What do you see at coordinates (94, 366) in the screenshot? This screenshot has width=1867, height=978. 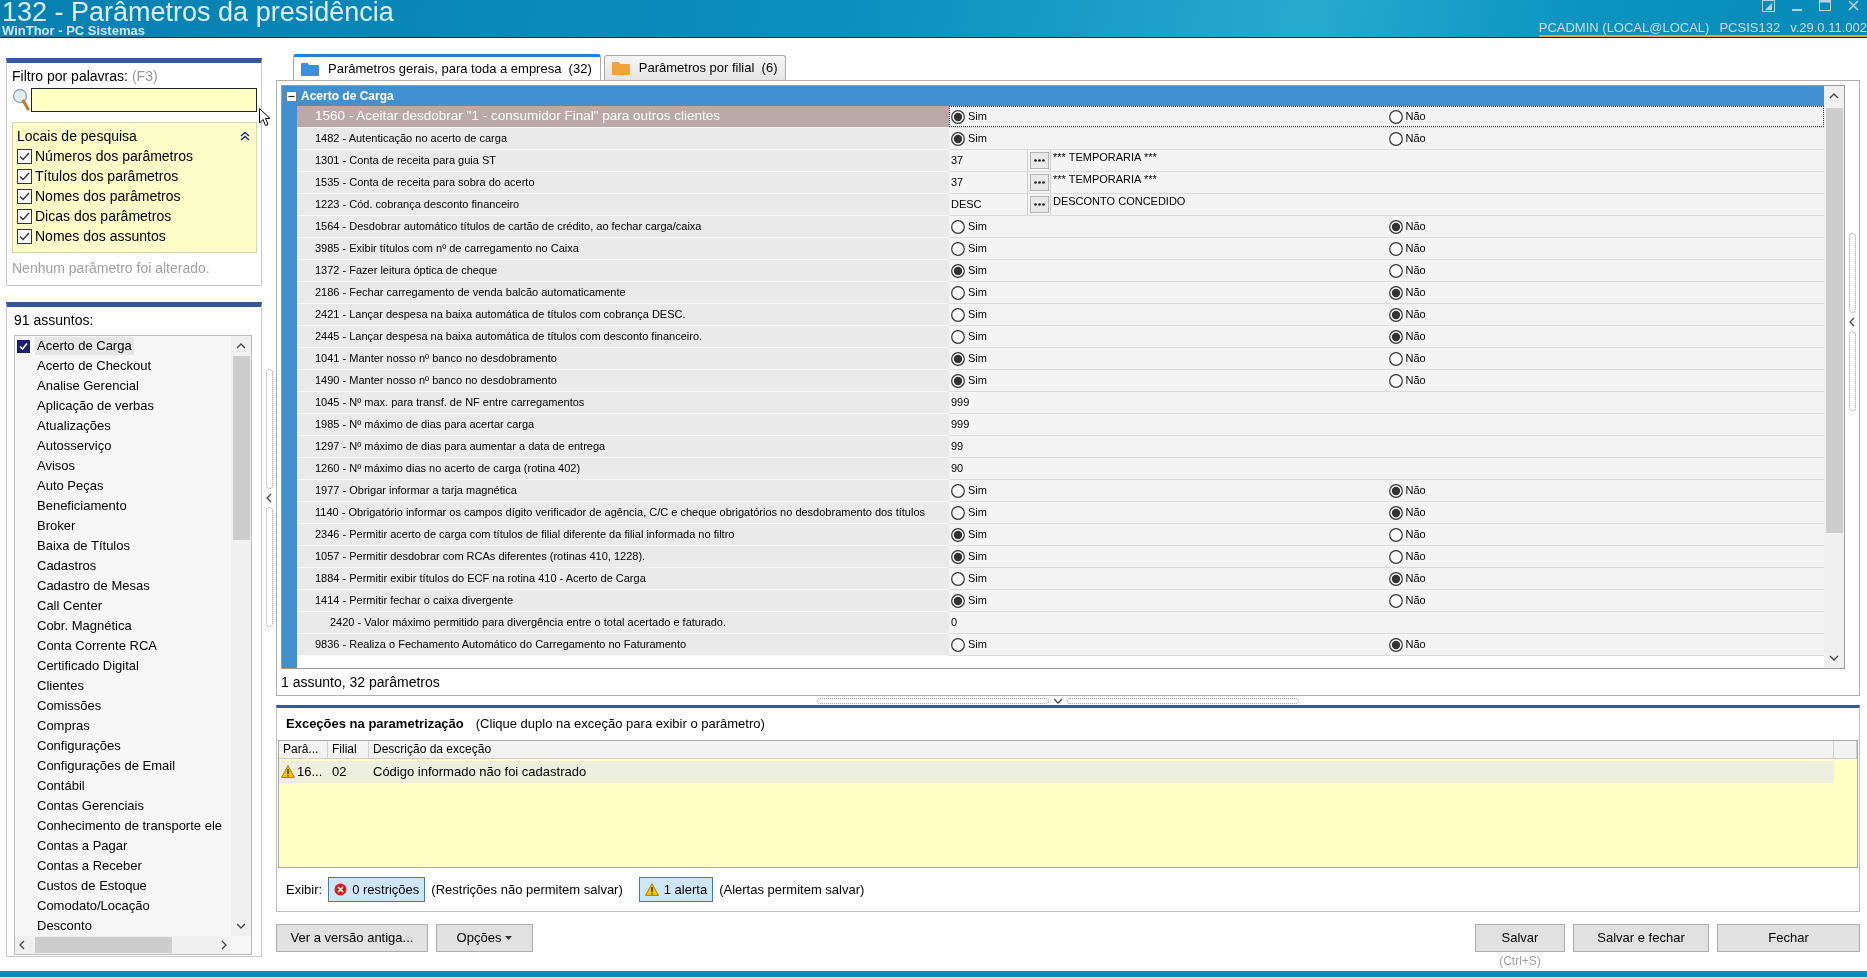 I see `subject-item: Acerto de Checkout` at bounding box center [94, 366].